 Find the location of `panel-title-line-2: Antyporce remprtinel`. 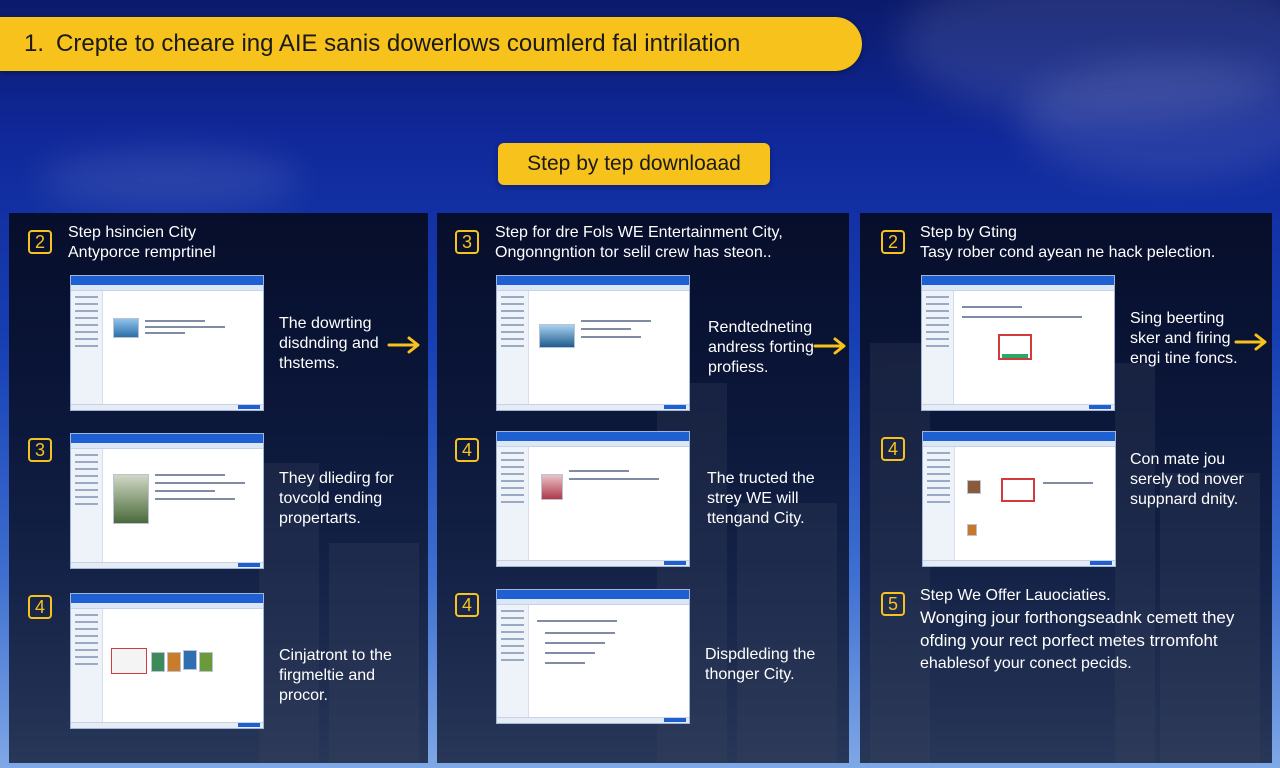

panel-title-line-2: Antyporce remprtinel is located at coordinates (142, 252).